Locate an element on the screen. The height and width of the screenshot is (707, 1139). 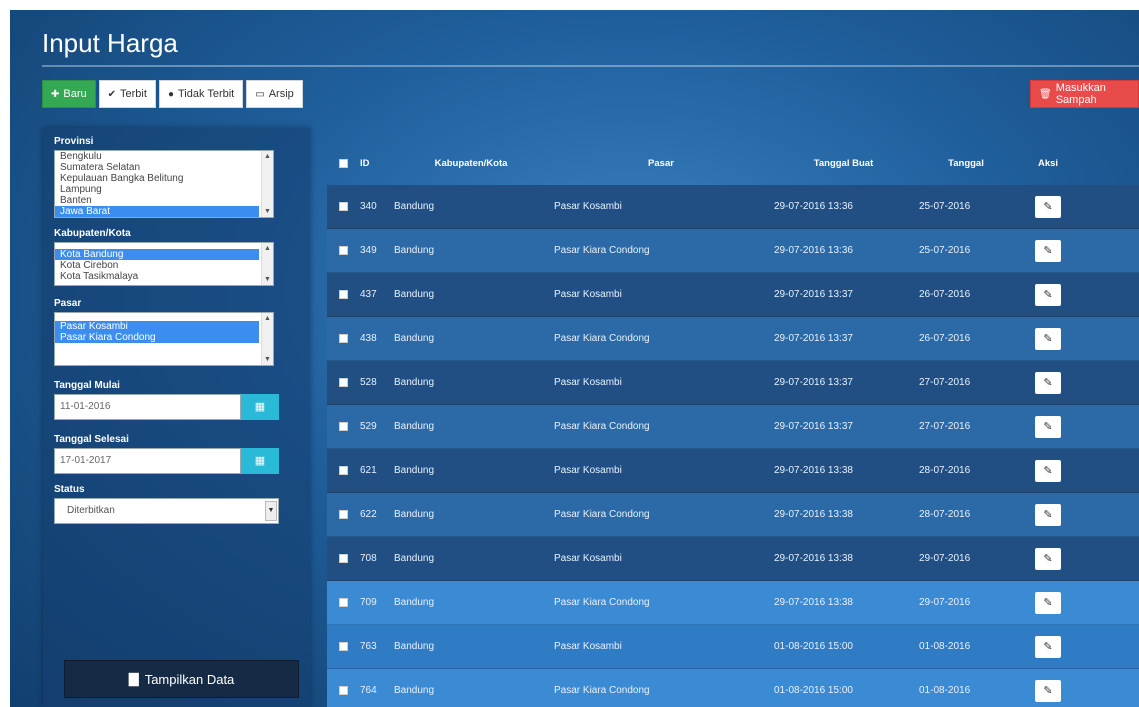
document-icon: ▇ is located at coordinates (133, 678).